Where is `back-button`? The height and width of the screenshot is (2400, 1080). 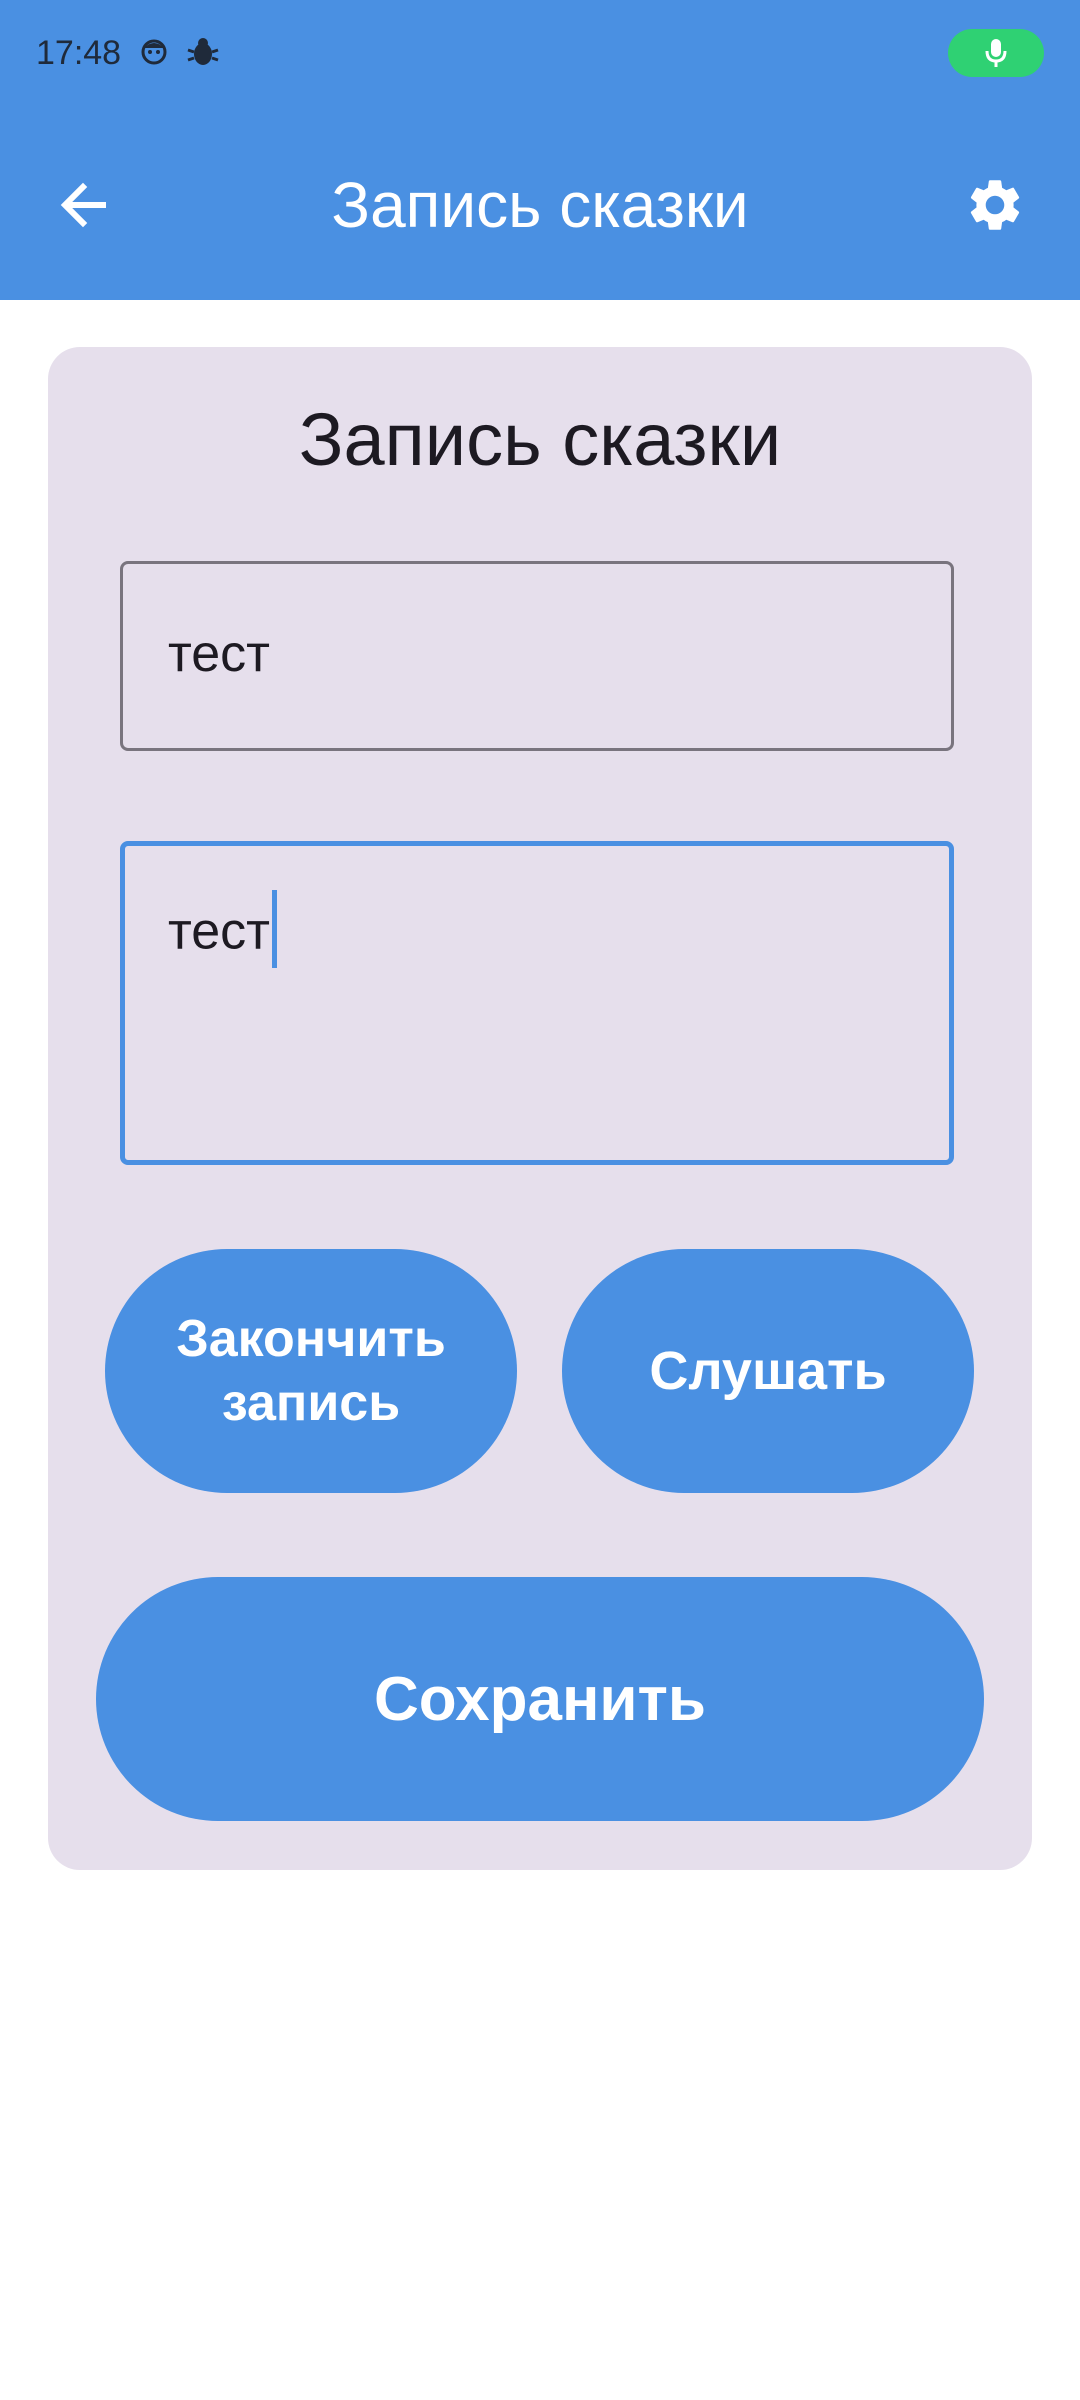 back-button is located at coordinates (83, 205).